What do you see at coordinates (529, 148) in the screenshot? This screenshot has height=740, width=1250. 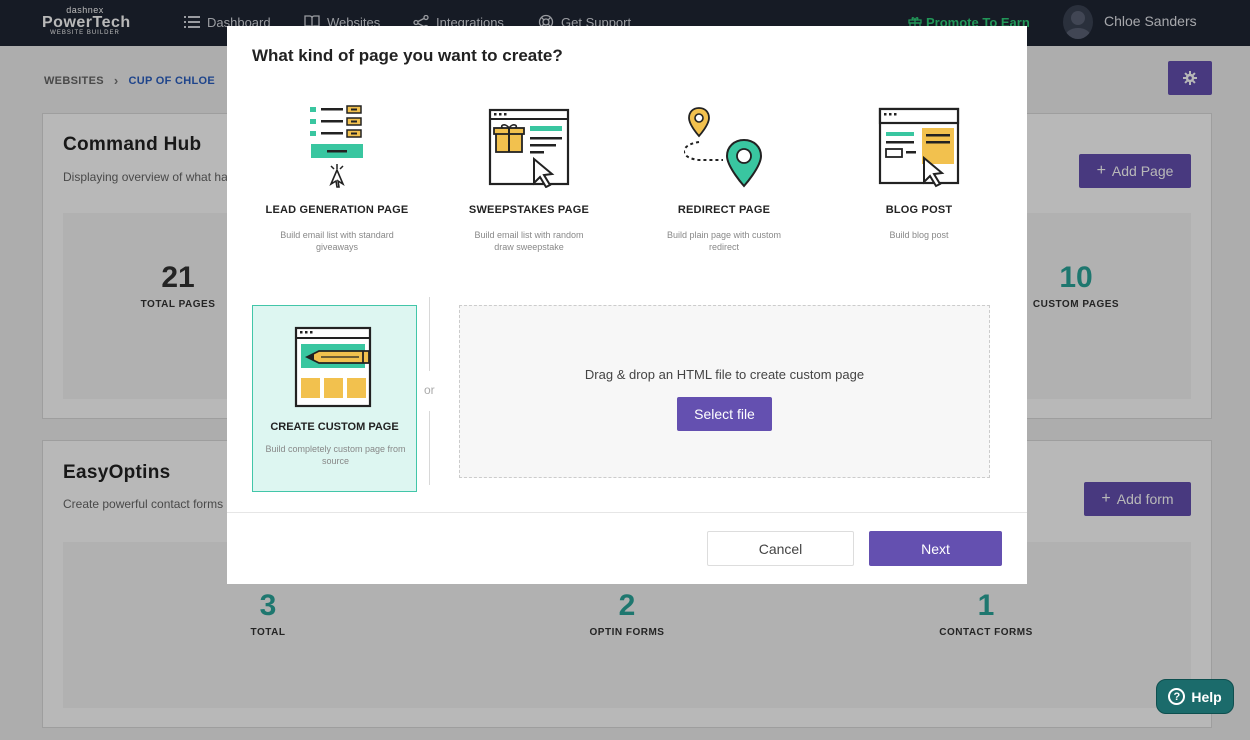 I see `sweepstakes-icon` at bounding box center [529, 148].